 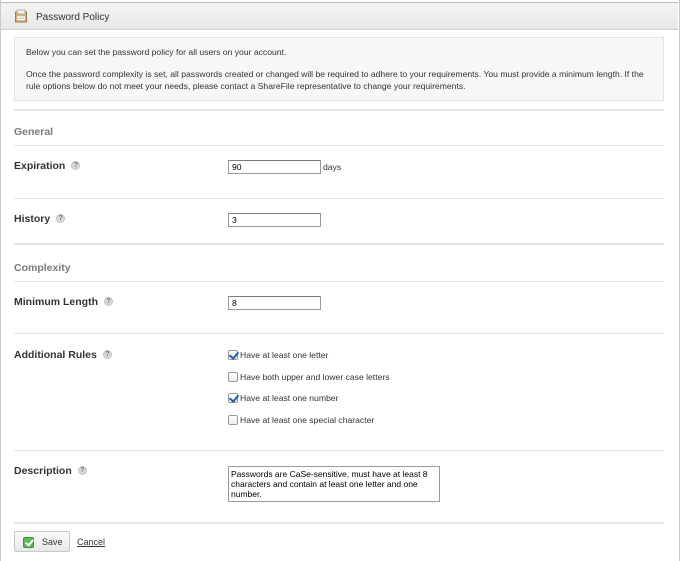 What do you see at coordinates (42, 268) in the screenshot?
I see `section-title-complexity: Complexity` at bounding box center [42, 268].